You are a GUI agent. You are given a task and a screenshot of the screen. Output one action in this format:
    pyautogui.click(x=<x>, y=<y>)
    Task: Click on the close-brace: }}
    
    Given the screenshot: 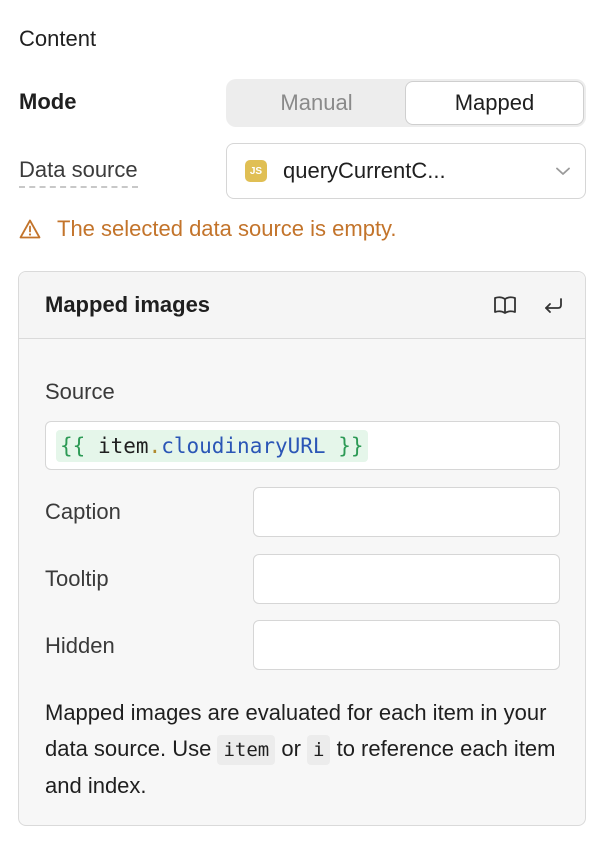 What is the action you would take?
    pyautogui.click(x=351, y=445)
    